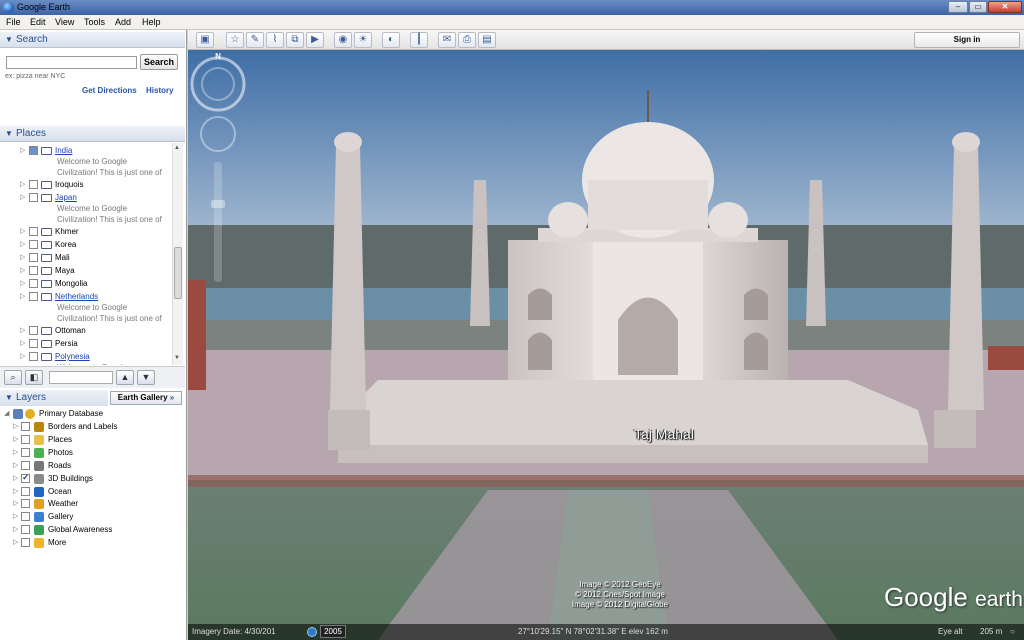 This screenshot has width=1024, height=640. What do you see at coordinates (151, 22) in the screenshot?
I see `menu-help: Help` at bounding box center [151, 22].